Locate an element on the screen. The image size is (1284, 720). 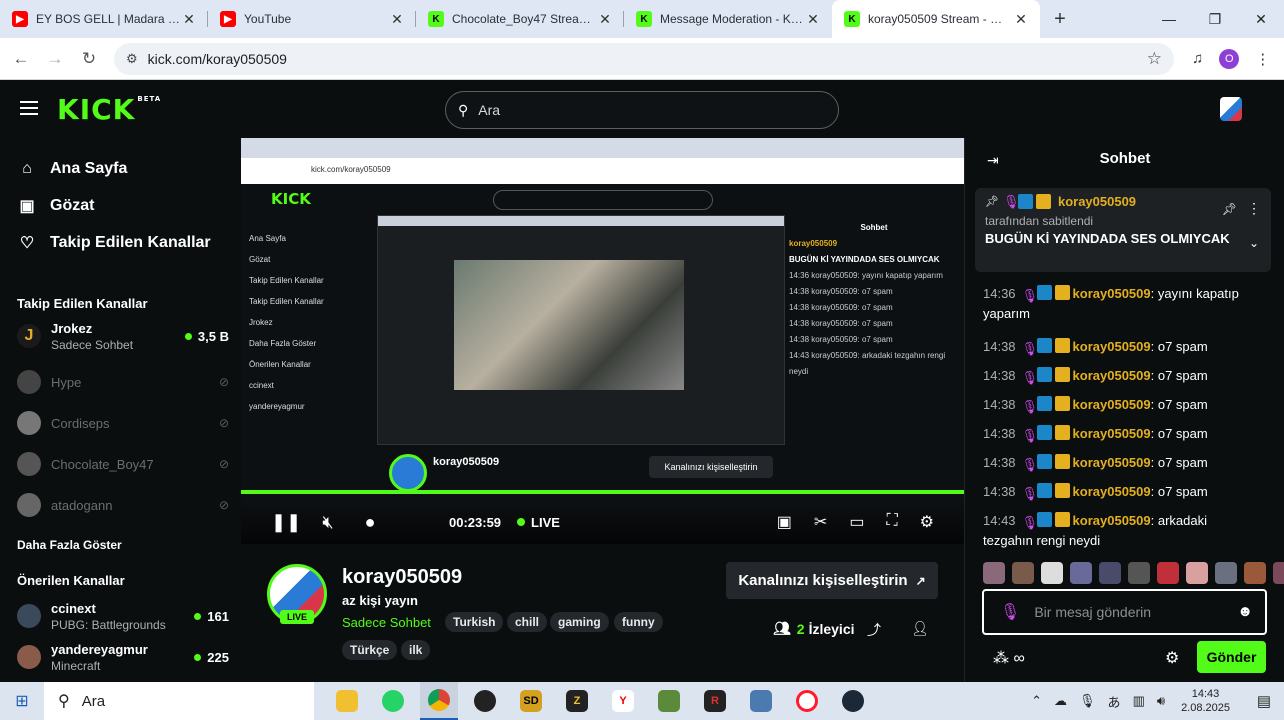
taskbar-search: ⚲ Ara is located at coordinates (179, 701).